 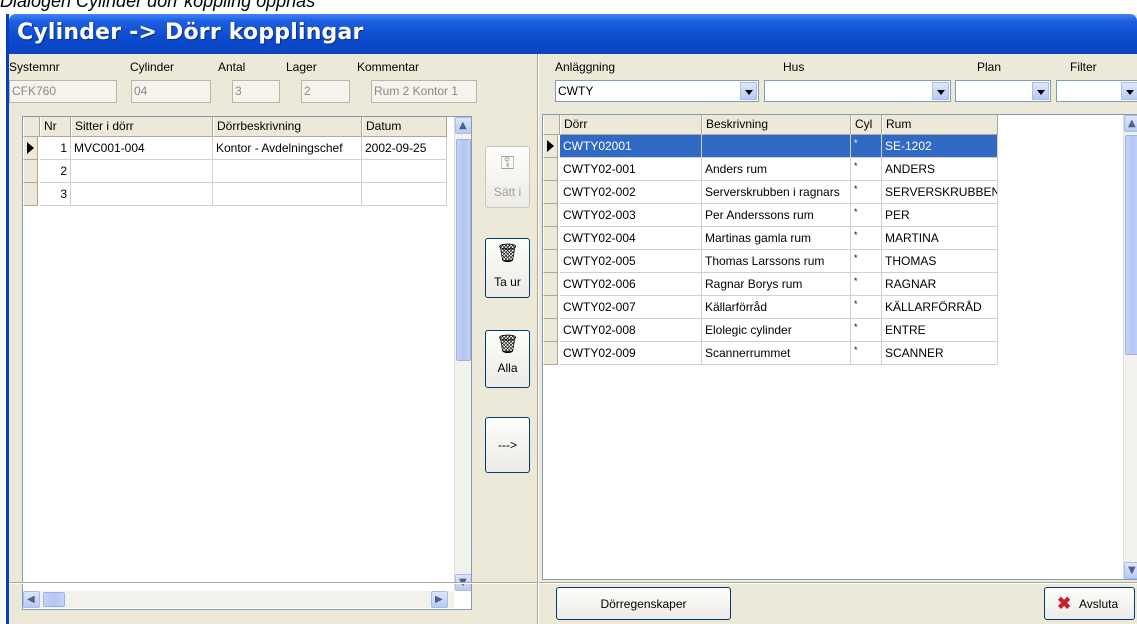 I want to click on col-header-nr: Nr, so click(x=55, y=127).